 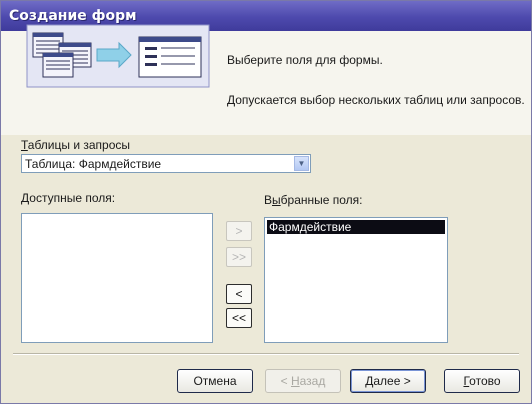 What do you see at coordinates (68, 198) in the screenshot?
I see `available-fields-label: Доступные поля:` at bounding box center [68, 198].